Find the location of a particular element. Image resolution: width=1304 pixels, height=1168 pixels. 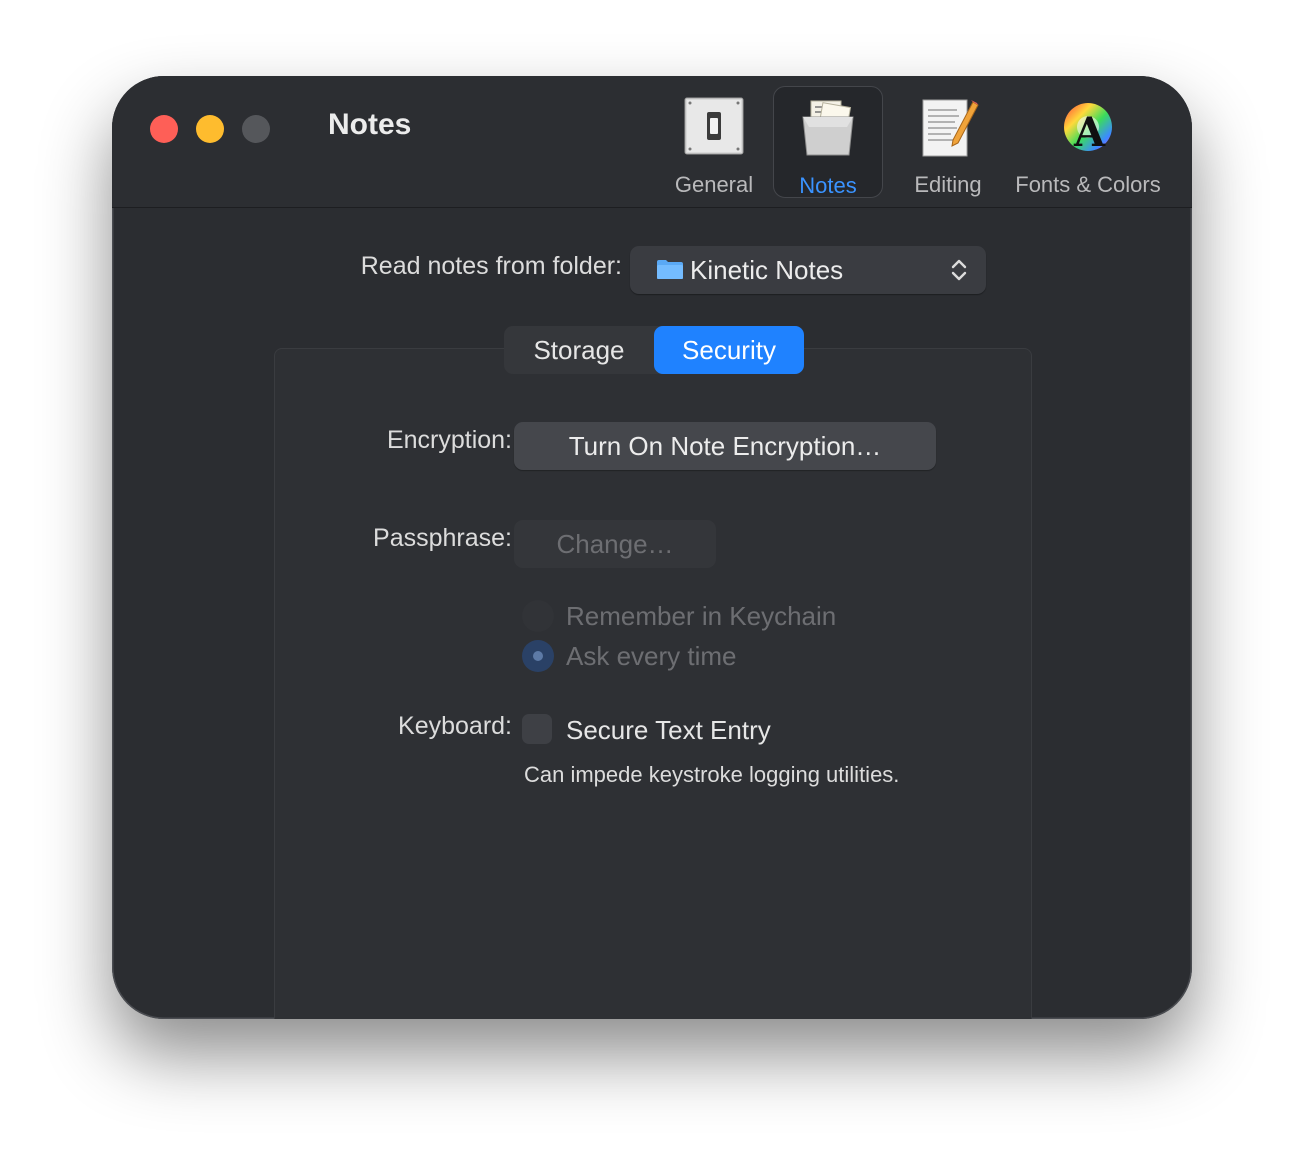

toolbar-item-editing: Editing is located at coordinates (948, 142).